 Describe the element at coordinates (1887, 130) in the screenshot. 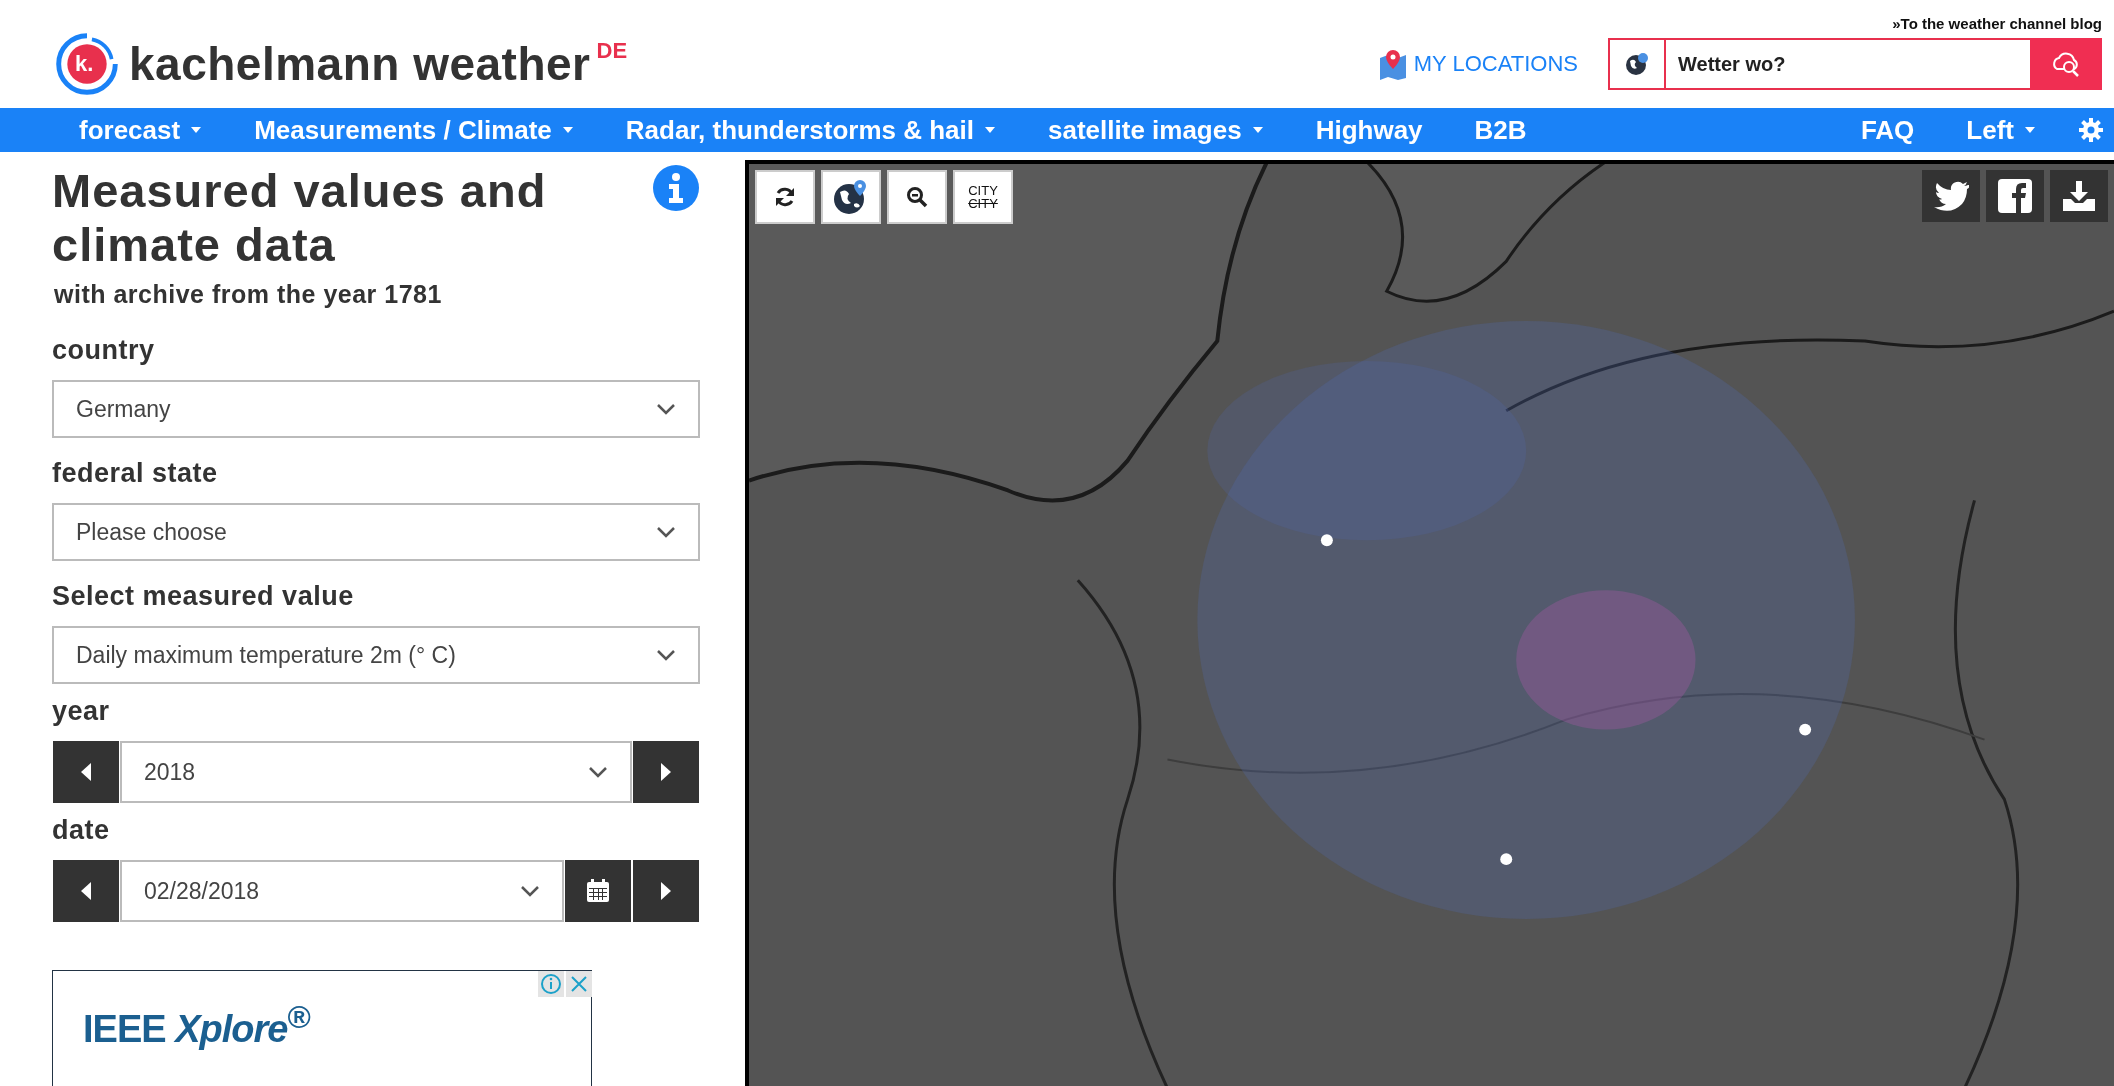

I see `nav-item: FAQ` at that location.